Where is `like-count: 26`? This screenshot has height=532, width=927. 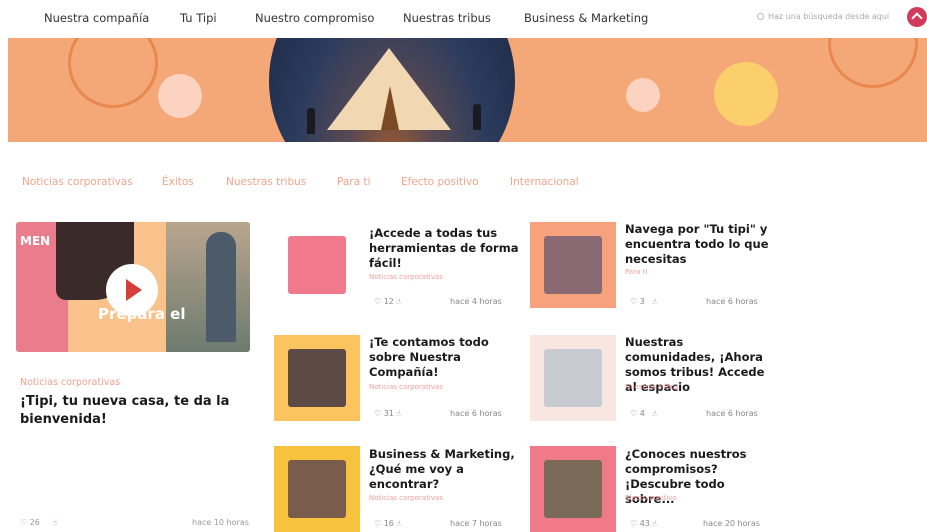 like-count: 26 is located at coordinates (34, 522).